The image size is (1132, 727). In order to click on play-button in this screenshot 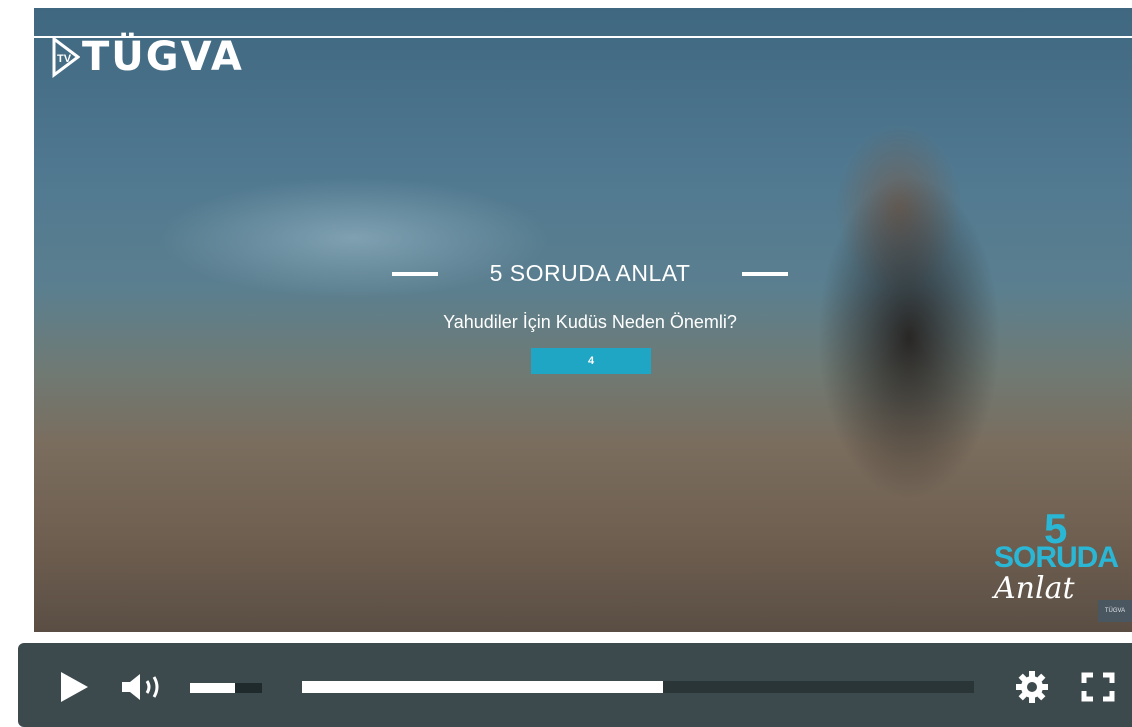, I will do `click(74, 687)`.